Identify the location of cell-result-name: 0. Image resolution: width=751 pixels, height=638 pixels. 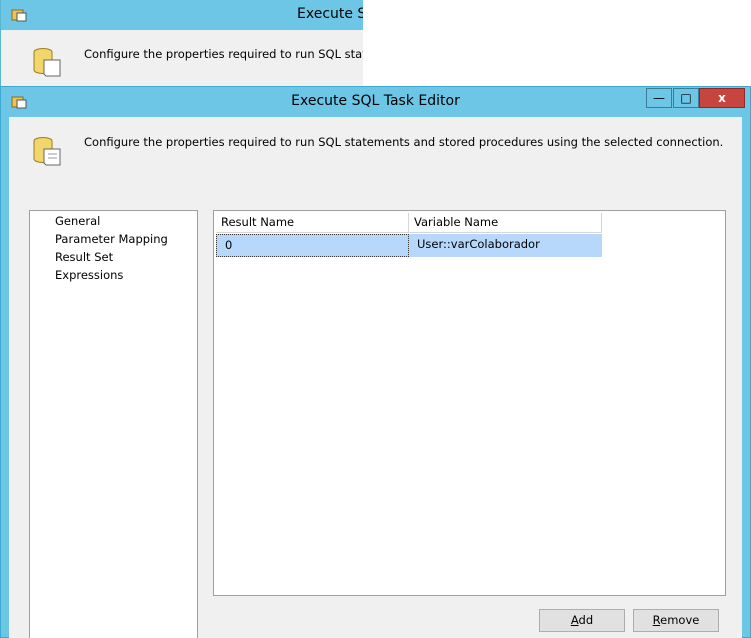
(312, 245).